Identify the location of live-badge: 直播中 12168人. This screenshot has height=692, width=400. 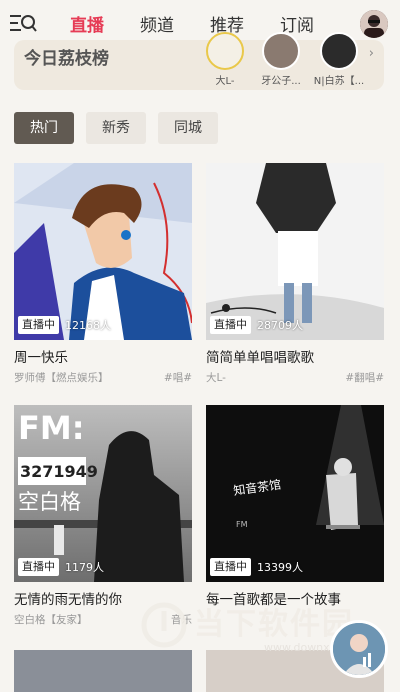
(64, 325).